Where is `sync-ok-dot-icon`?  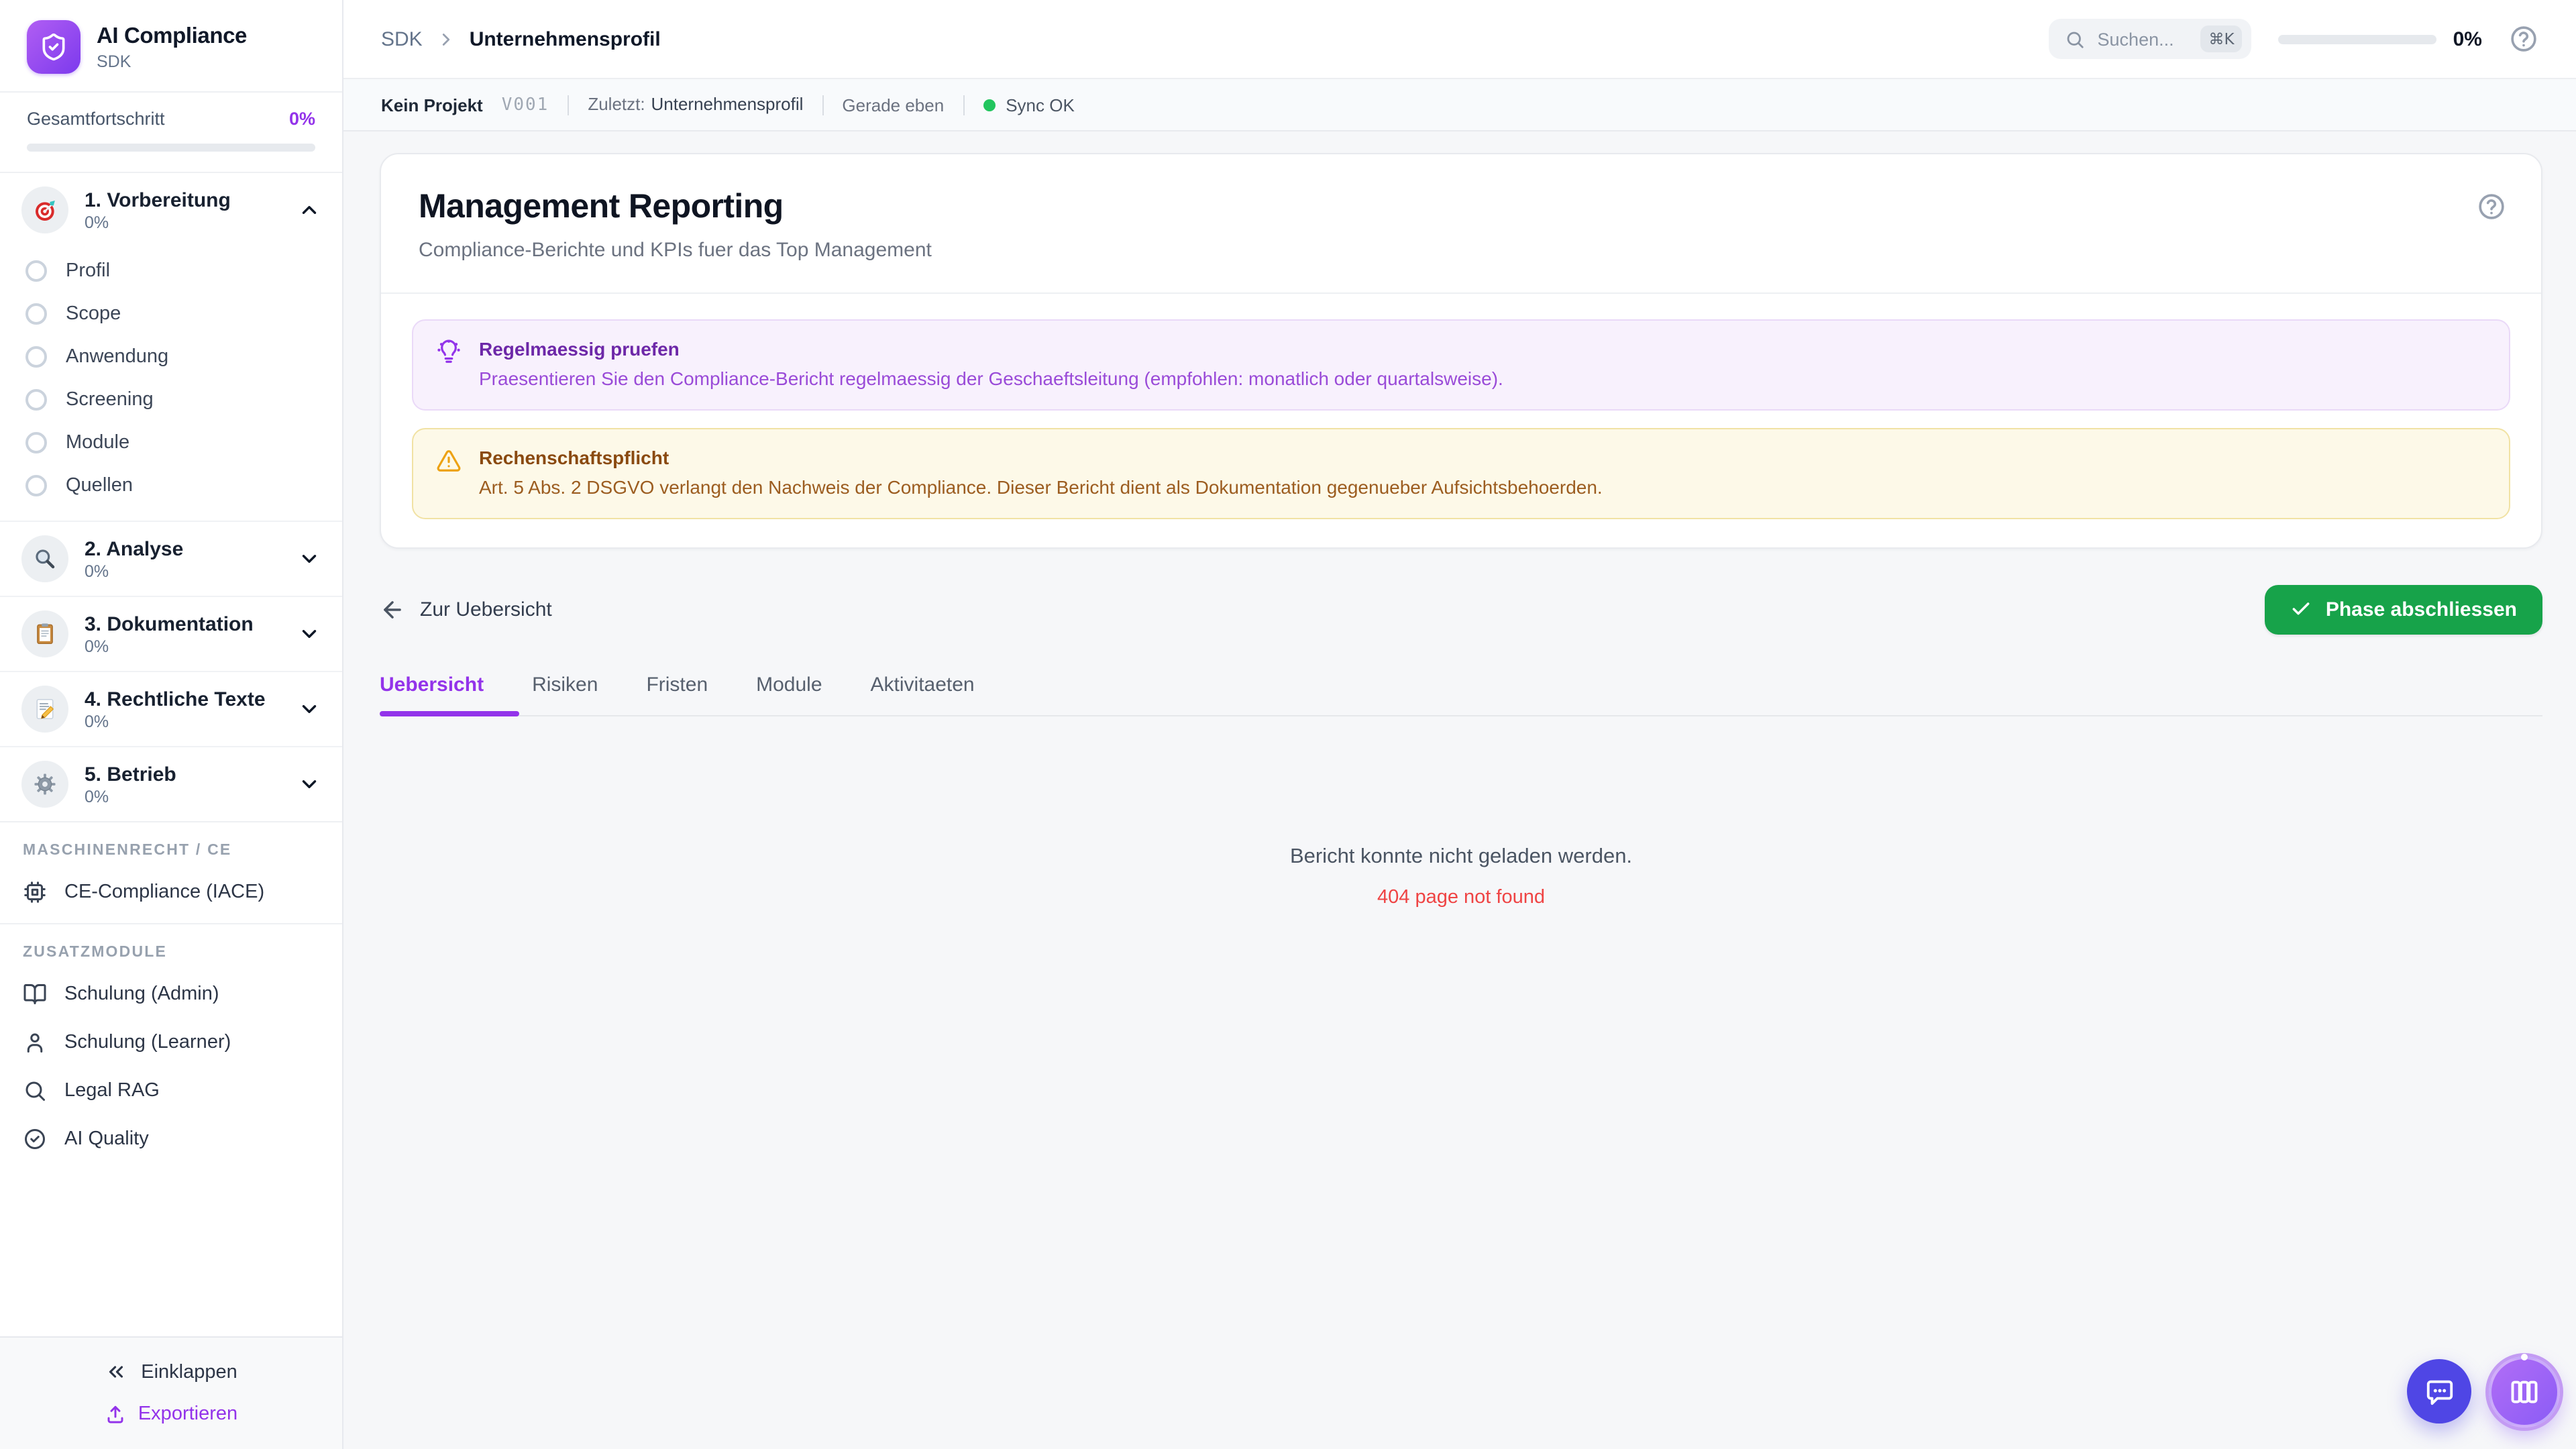 sync-ok-dot-icon is located at coordinates (989, 105).